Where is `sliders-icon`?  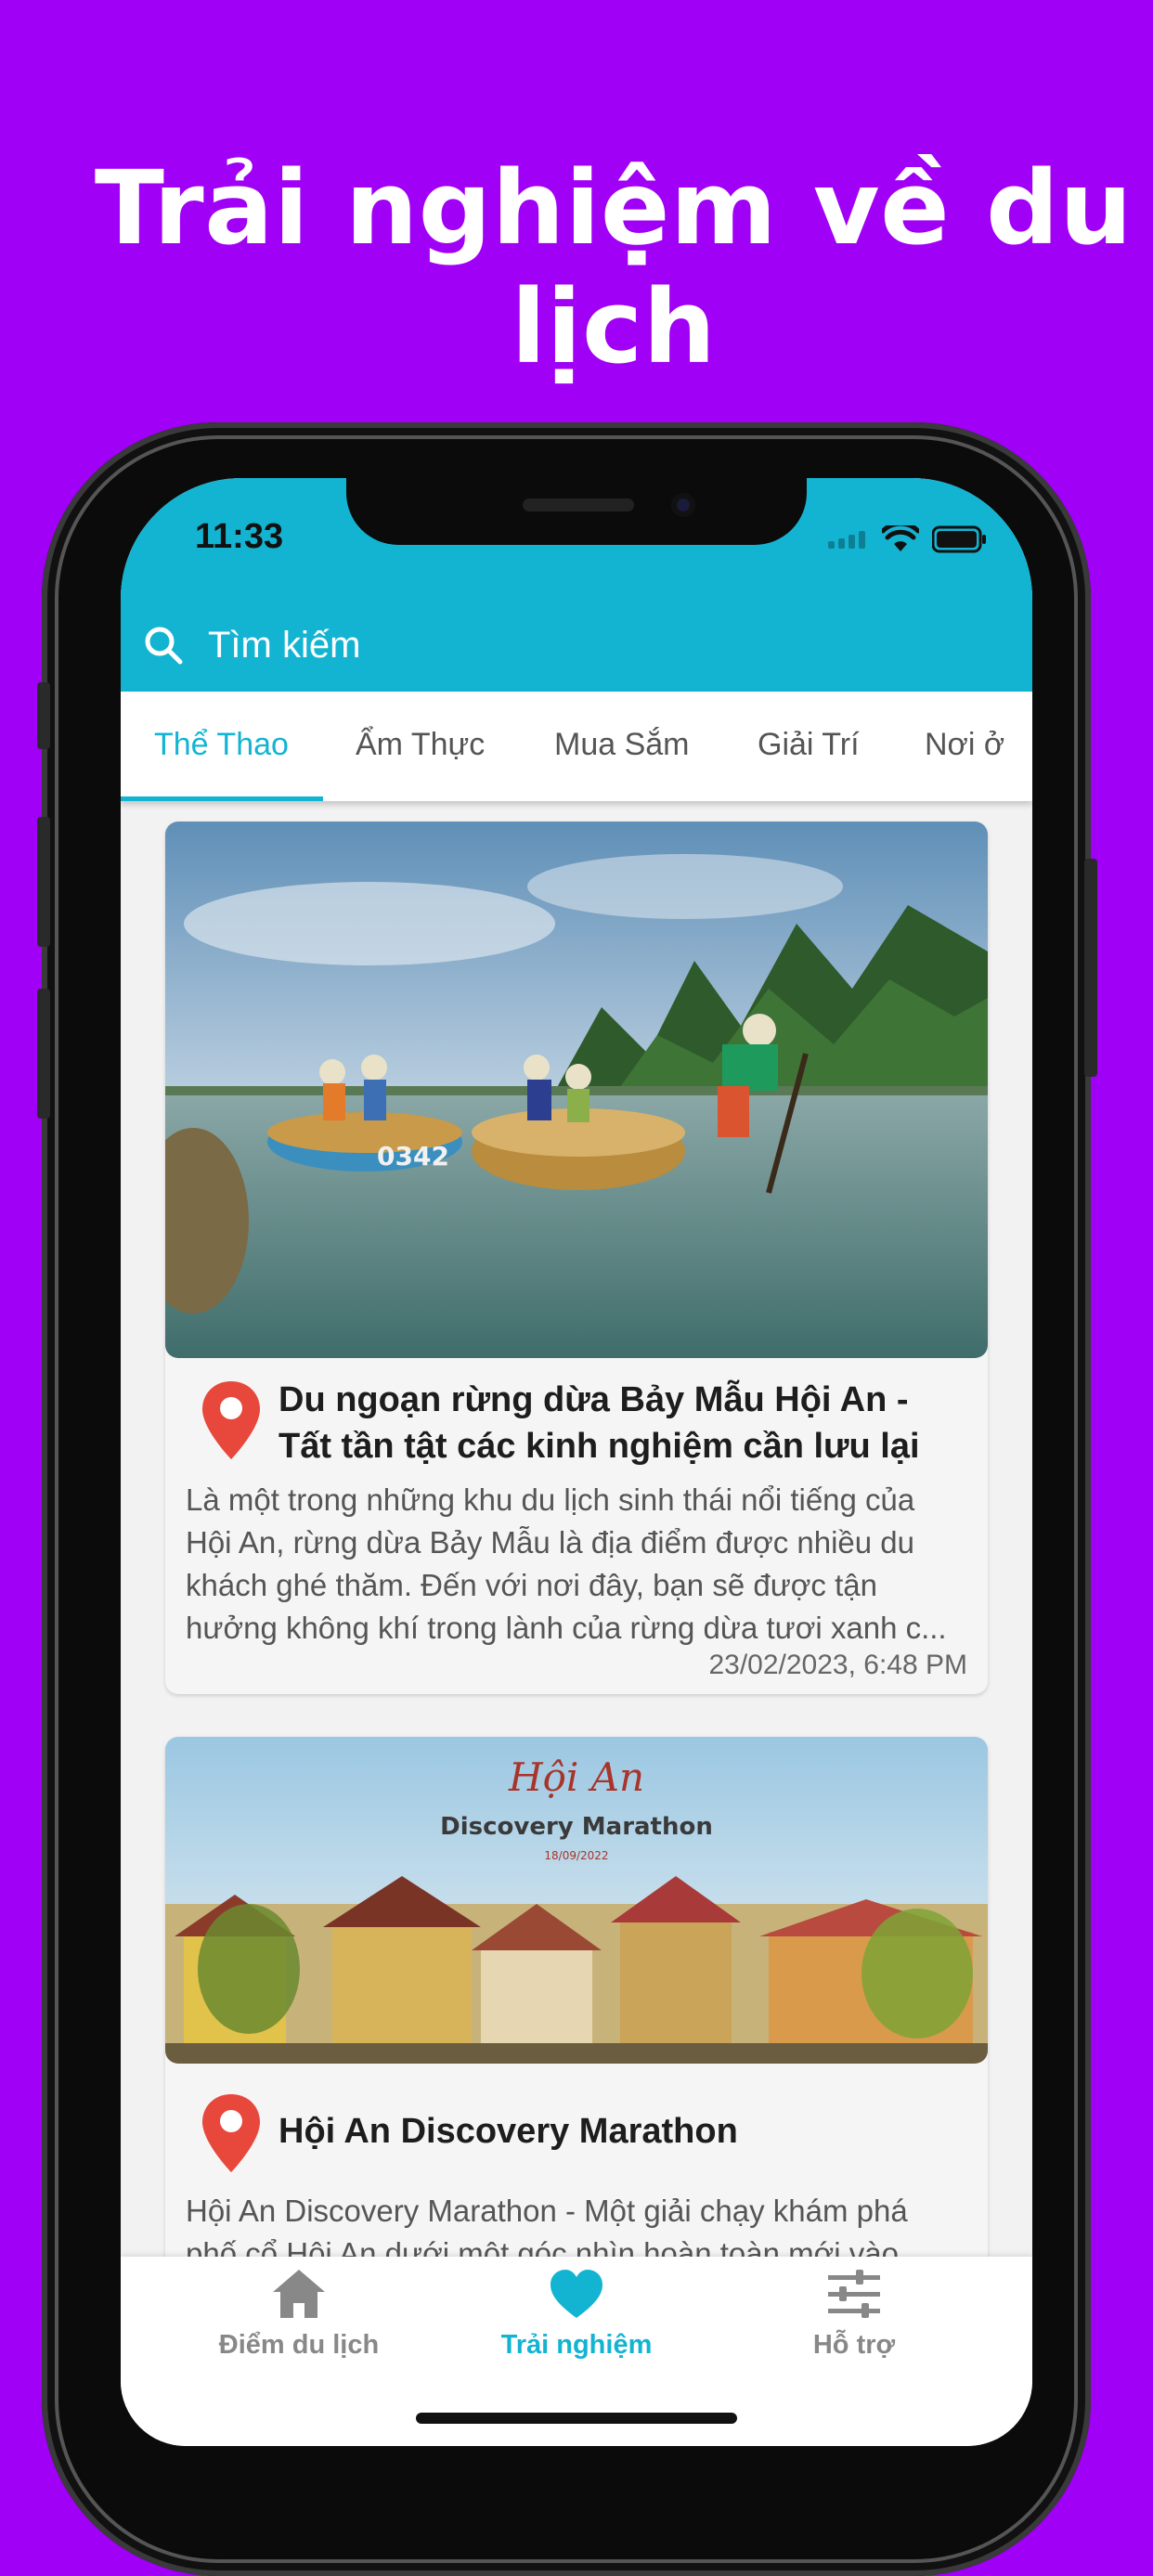 sliders-icon is located at coordinates (854, 2294).